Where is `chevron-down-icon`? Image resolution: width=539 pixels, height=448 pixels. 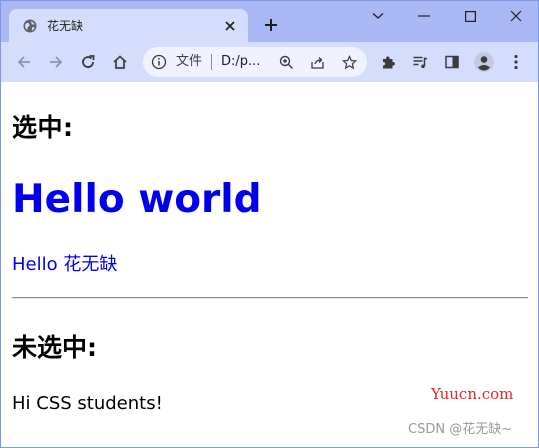
chevron-down-icon is located at coordinates (378, 16).